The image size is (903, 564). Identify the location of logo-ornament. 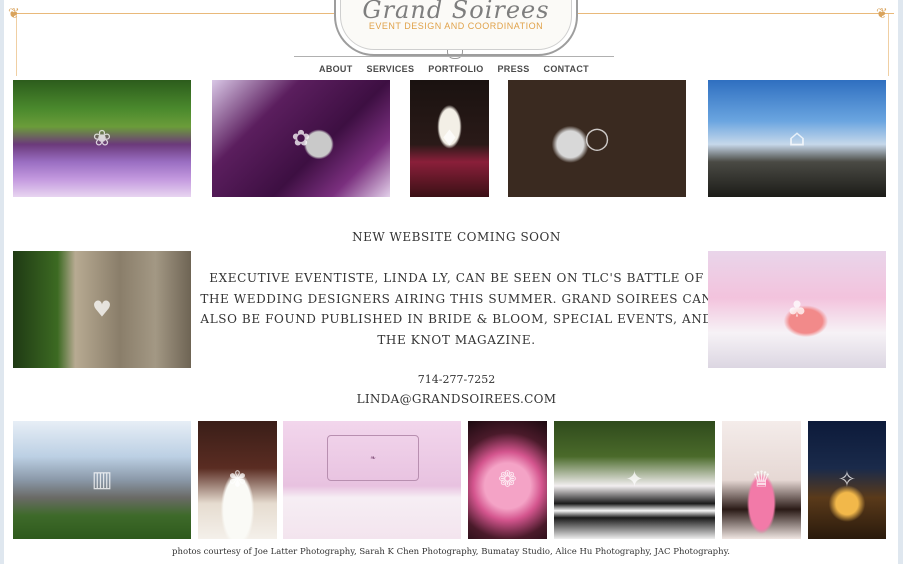
(455, 54).